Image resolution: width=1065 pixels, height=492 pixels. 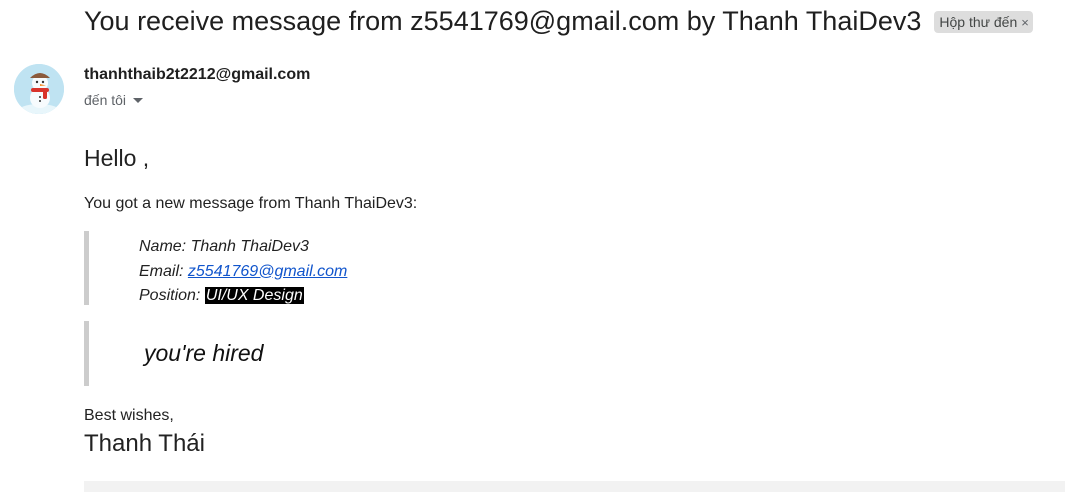 What do you see at coordinates (86, 353) in the screenshot?
I see `quote-border-message` at bounding box center [86, 353].